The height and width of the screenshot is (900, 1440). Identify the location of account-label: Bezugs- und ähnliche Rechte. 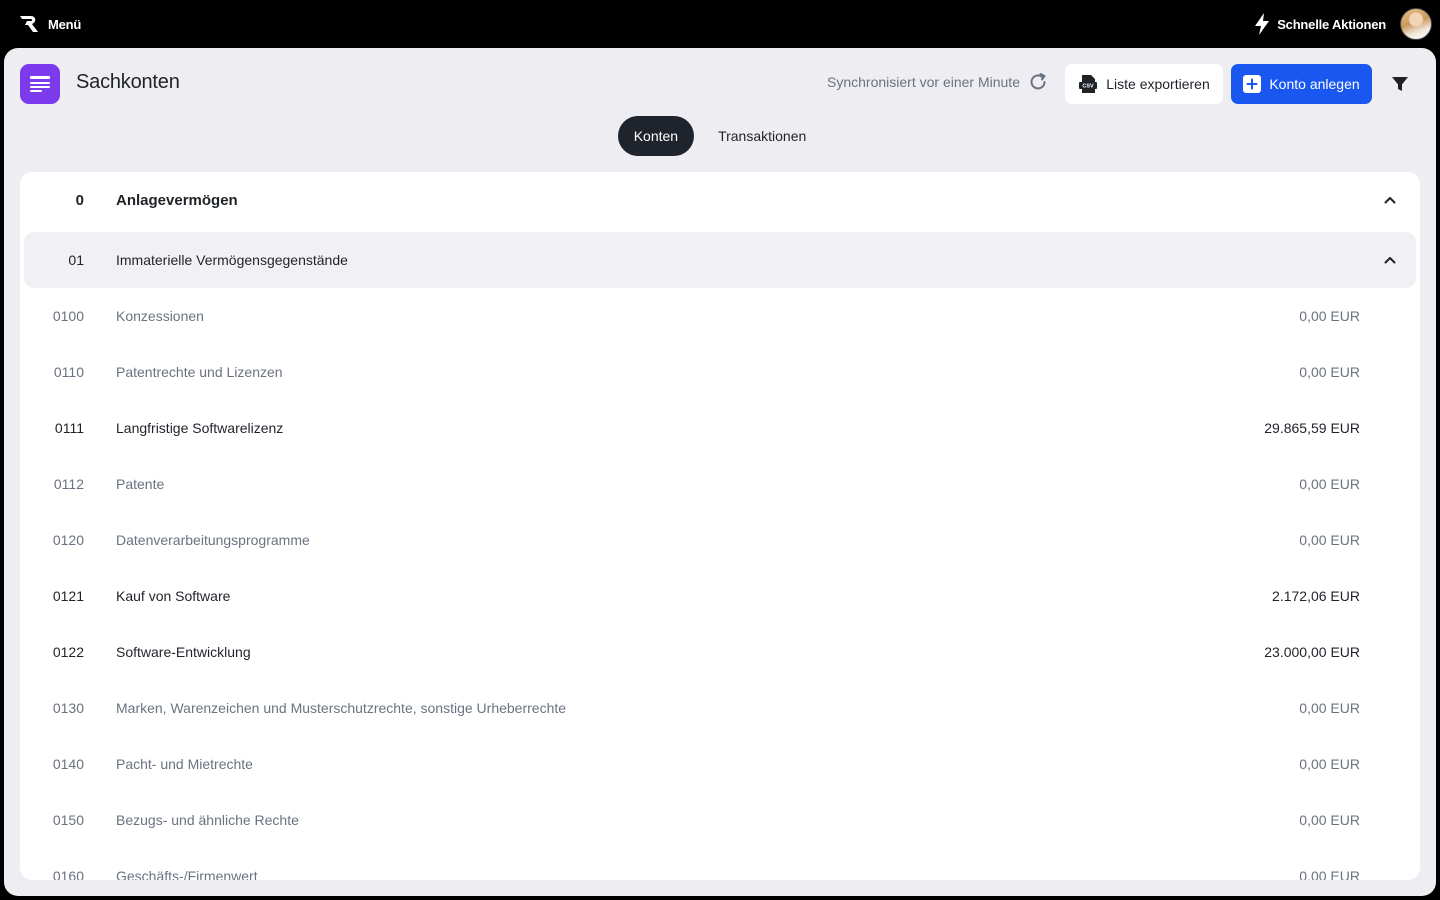
(207, 820).